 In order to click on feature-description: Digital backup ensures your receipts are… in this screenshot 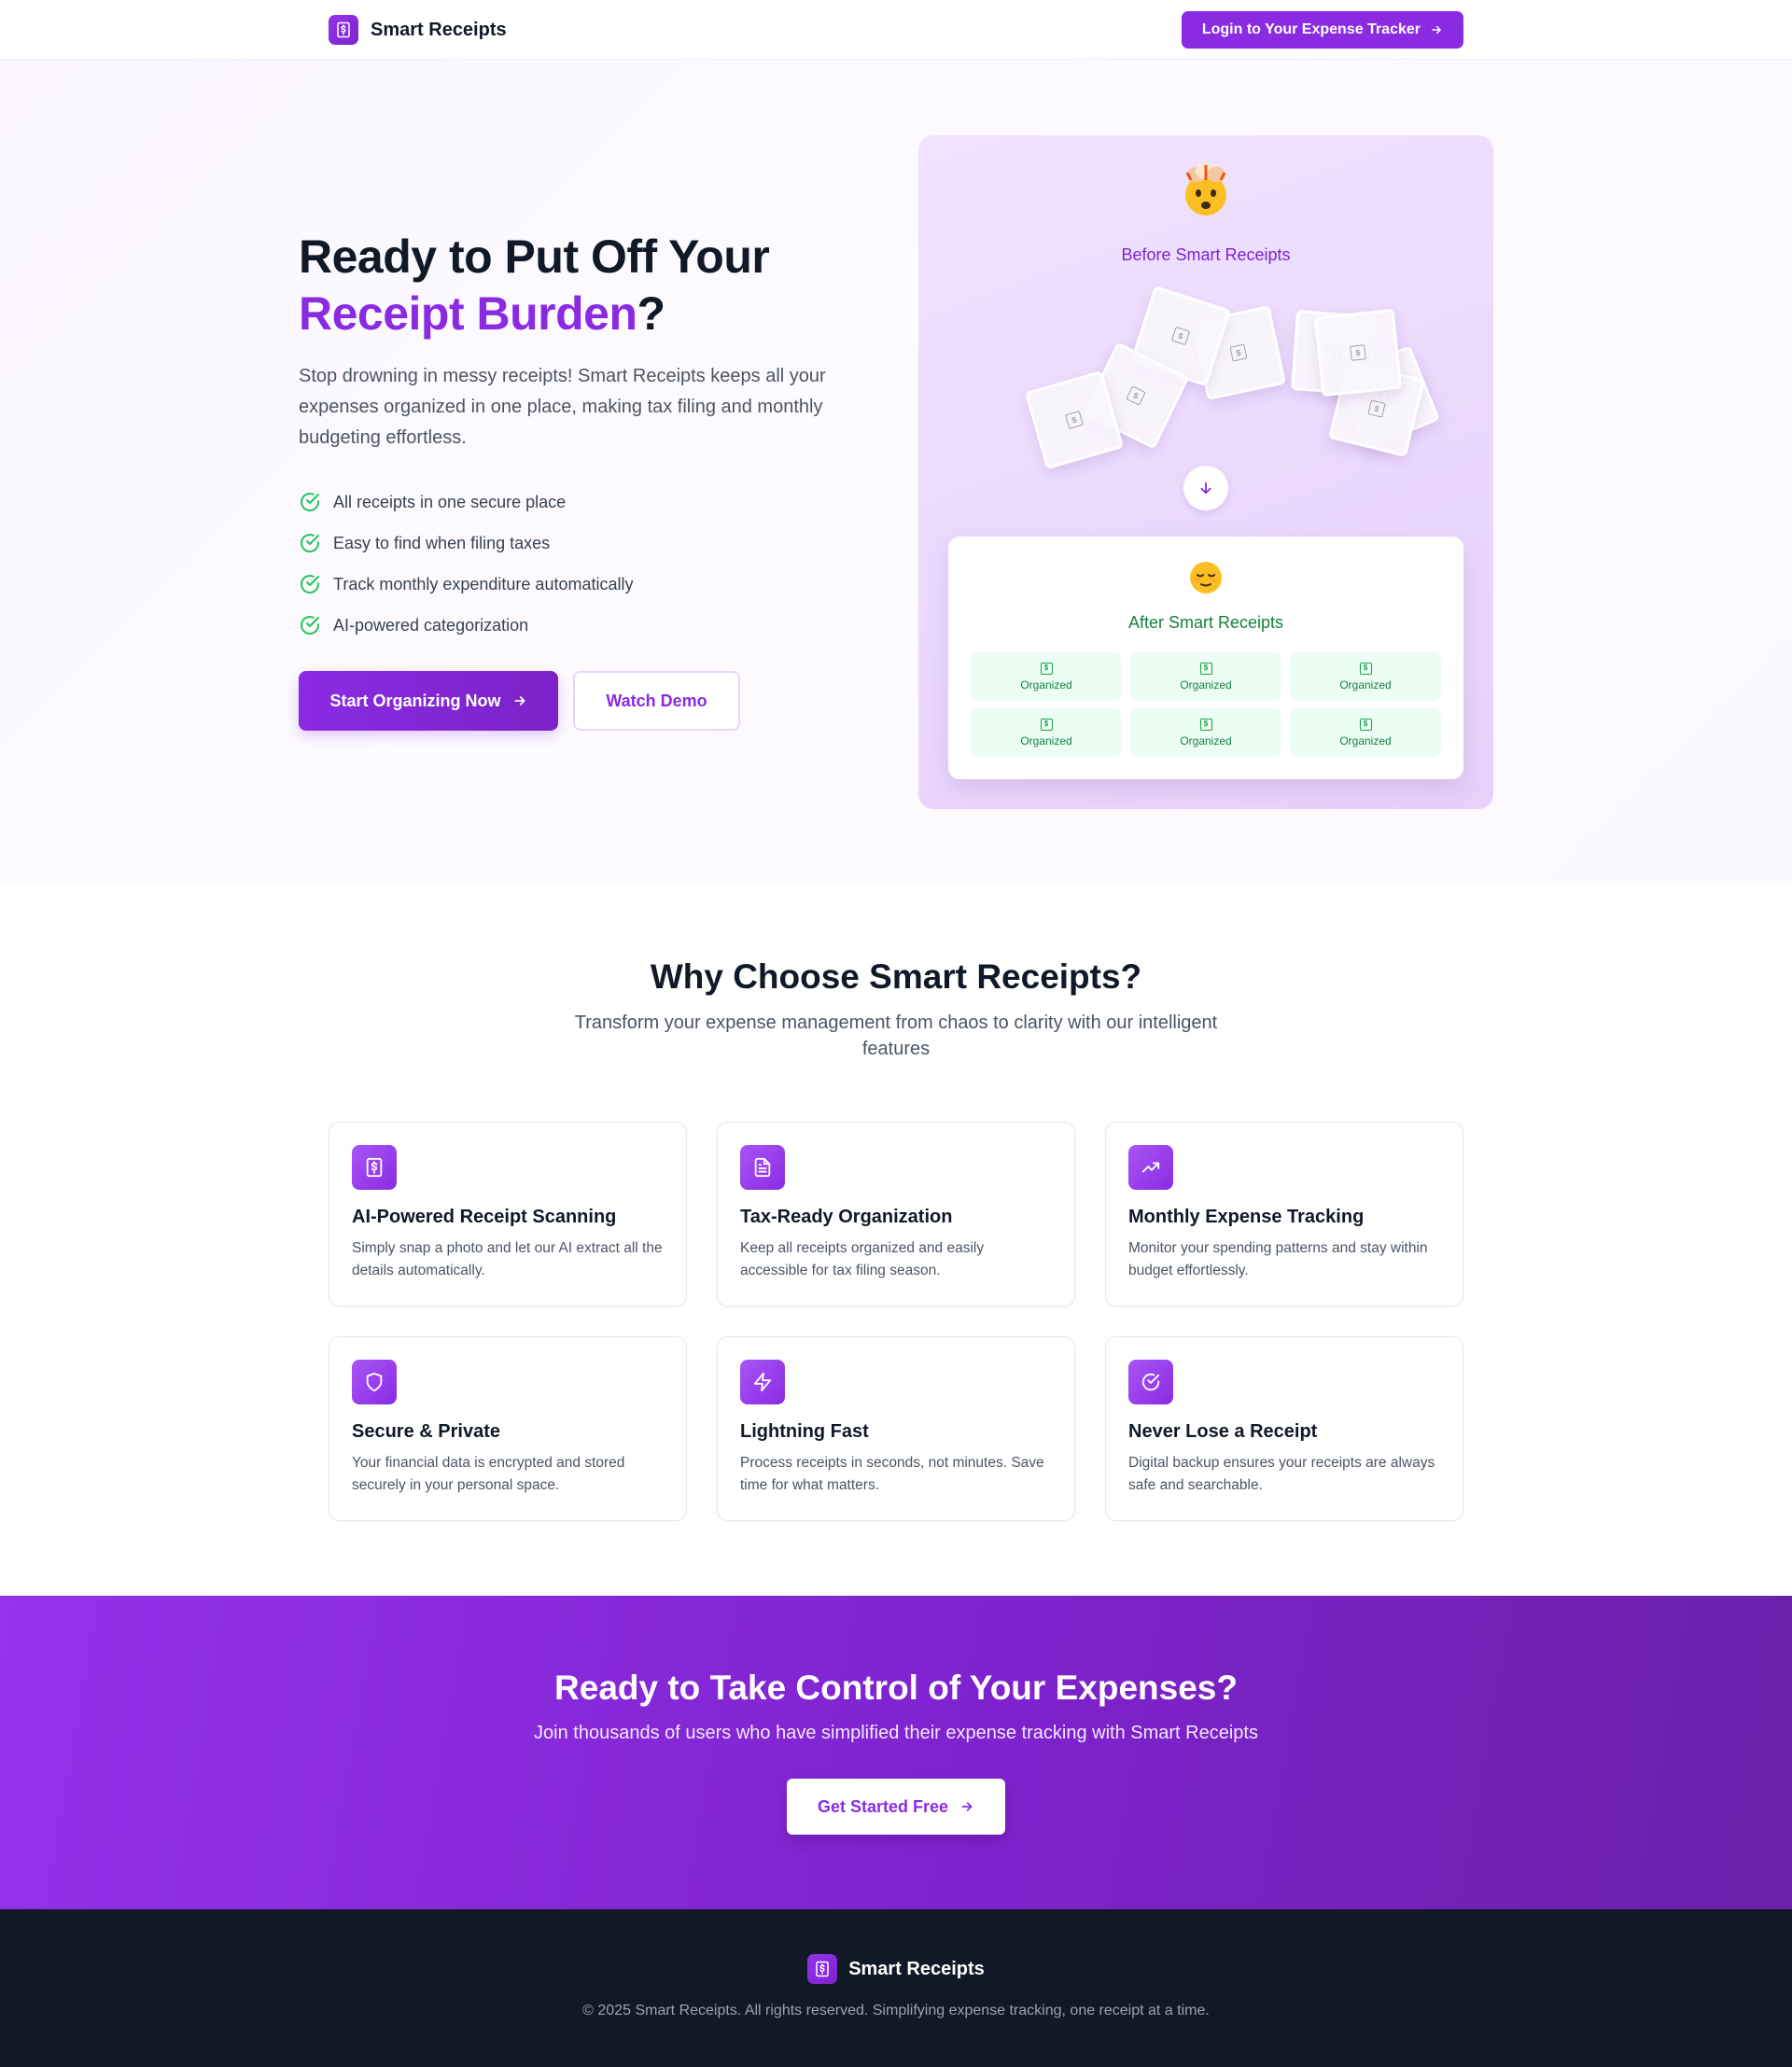, I will do `click(1281, 1474)`.